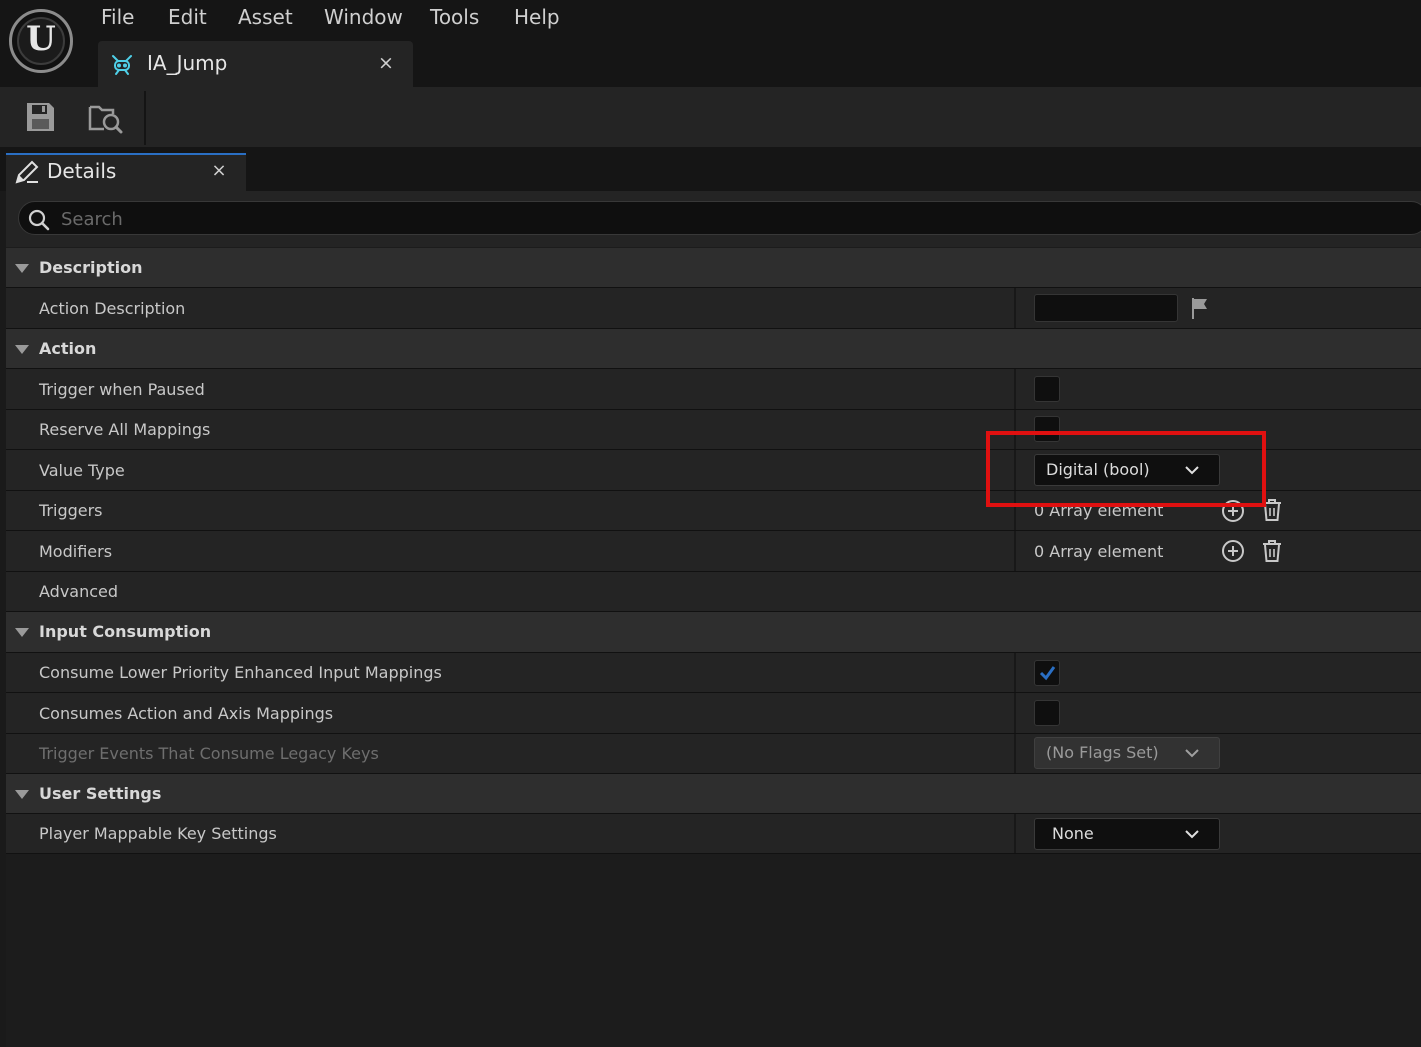 Image resolution: width=1421 pixels, height=1047 pixels. Describe the element at coordinates (187, 17) in the screenshot. I see `menu-edit: Edit` at that location.